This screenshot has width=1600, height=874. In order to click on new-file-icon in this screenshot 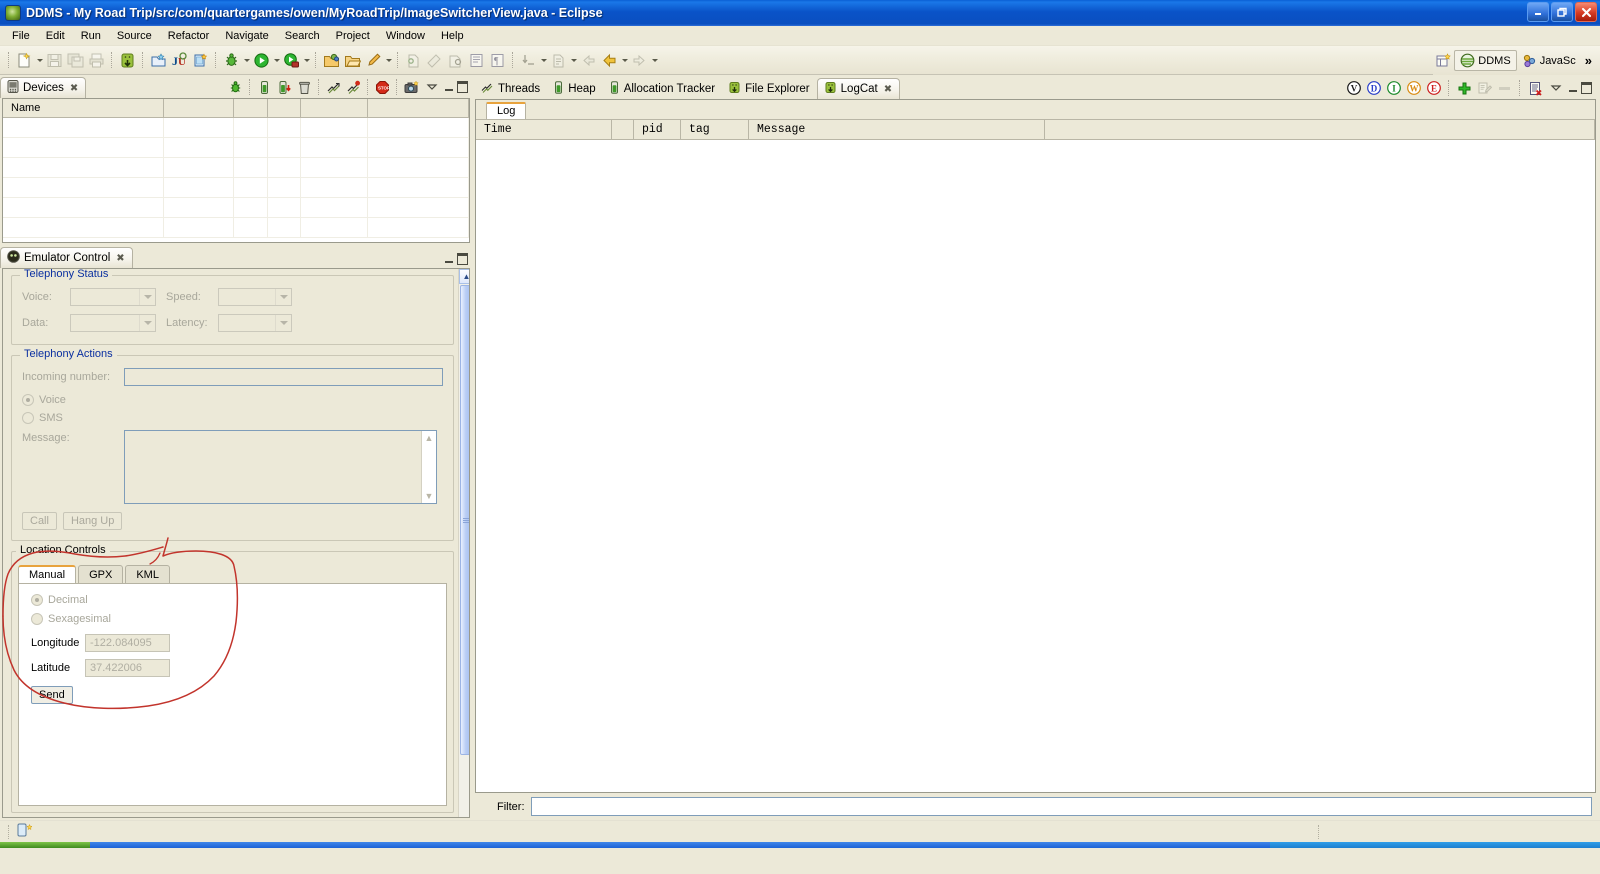, I will do `click(24, 60)`.